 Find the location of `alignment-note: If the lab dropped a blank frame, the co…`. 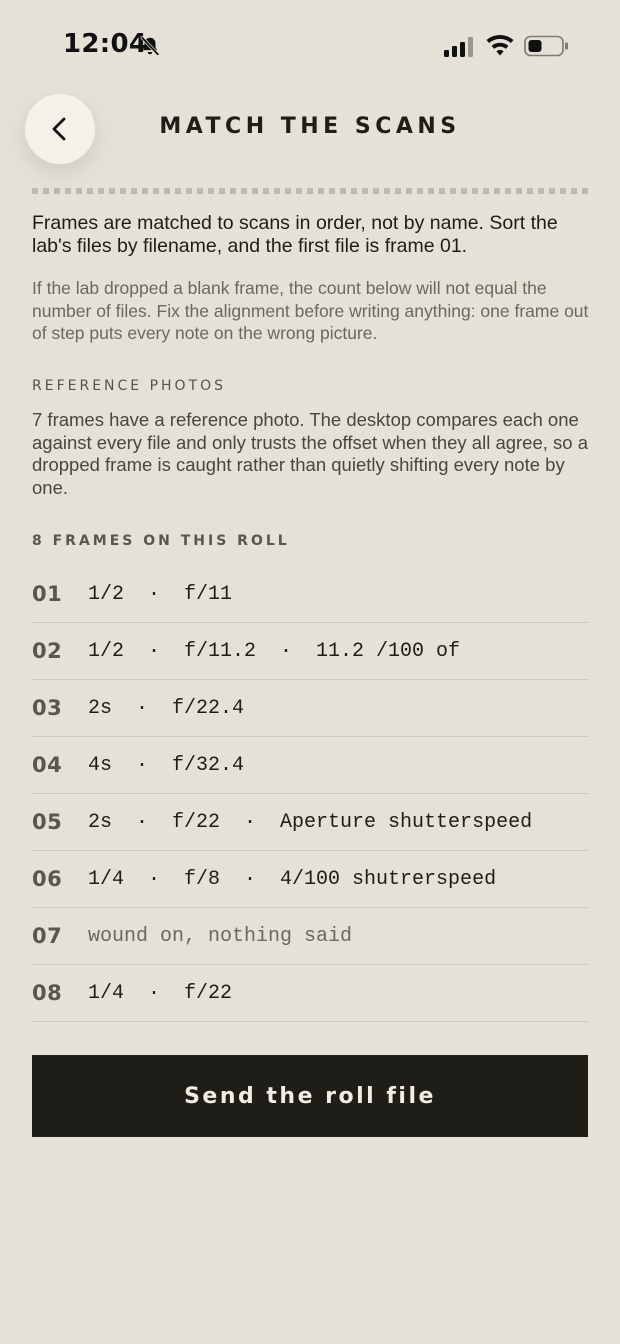

alignment-note: If the lab dropped a blank frame, the co… is located at coordinates (310, 310).